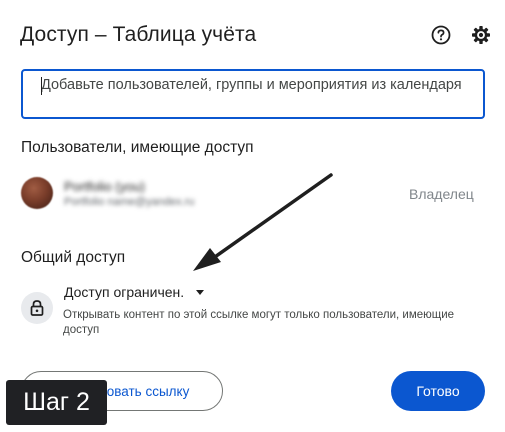 This screenshot has height=432, width=505. Describe the element at coordinates (137, 147) in the screenshot. I see `people-with-access-heading: Пользователи, имеющие доступ` at that location.